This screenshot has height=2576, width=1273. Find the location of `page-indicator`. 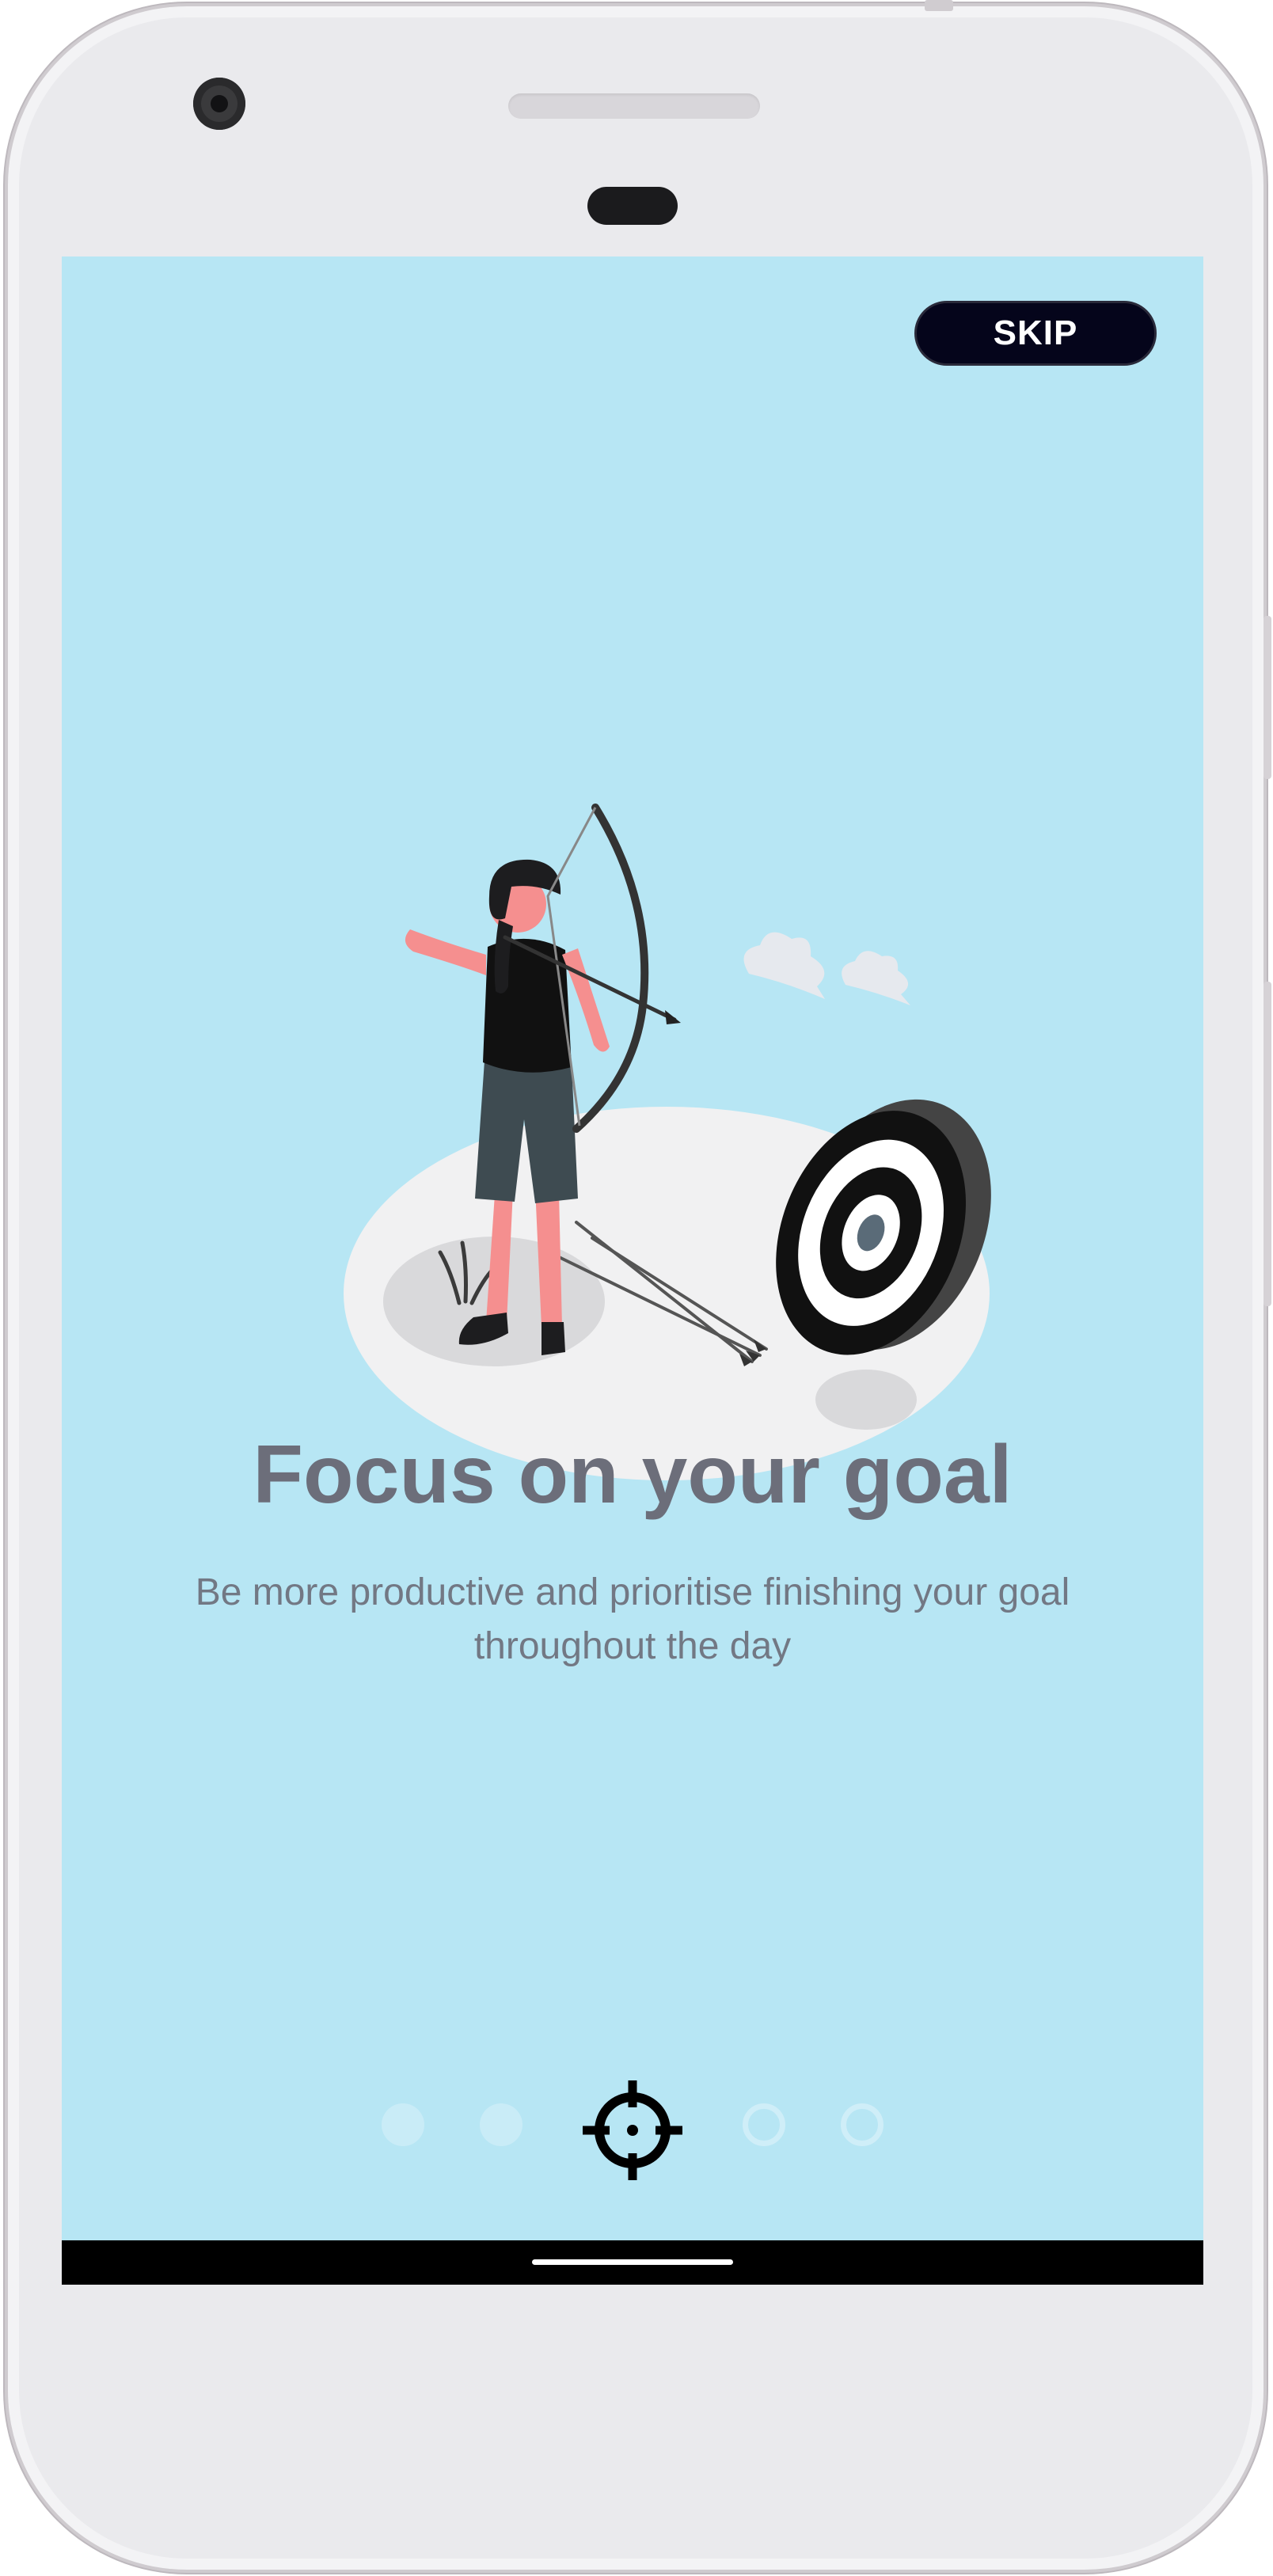

page-indicator is located at coordinates (632, 2124).